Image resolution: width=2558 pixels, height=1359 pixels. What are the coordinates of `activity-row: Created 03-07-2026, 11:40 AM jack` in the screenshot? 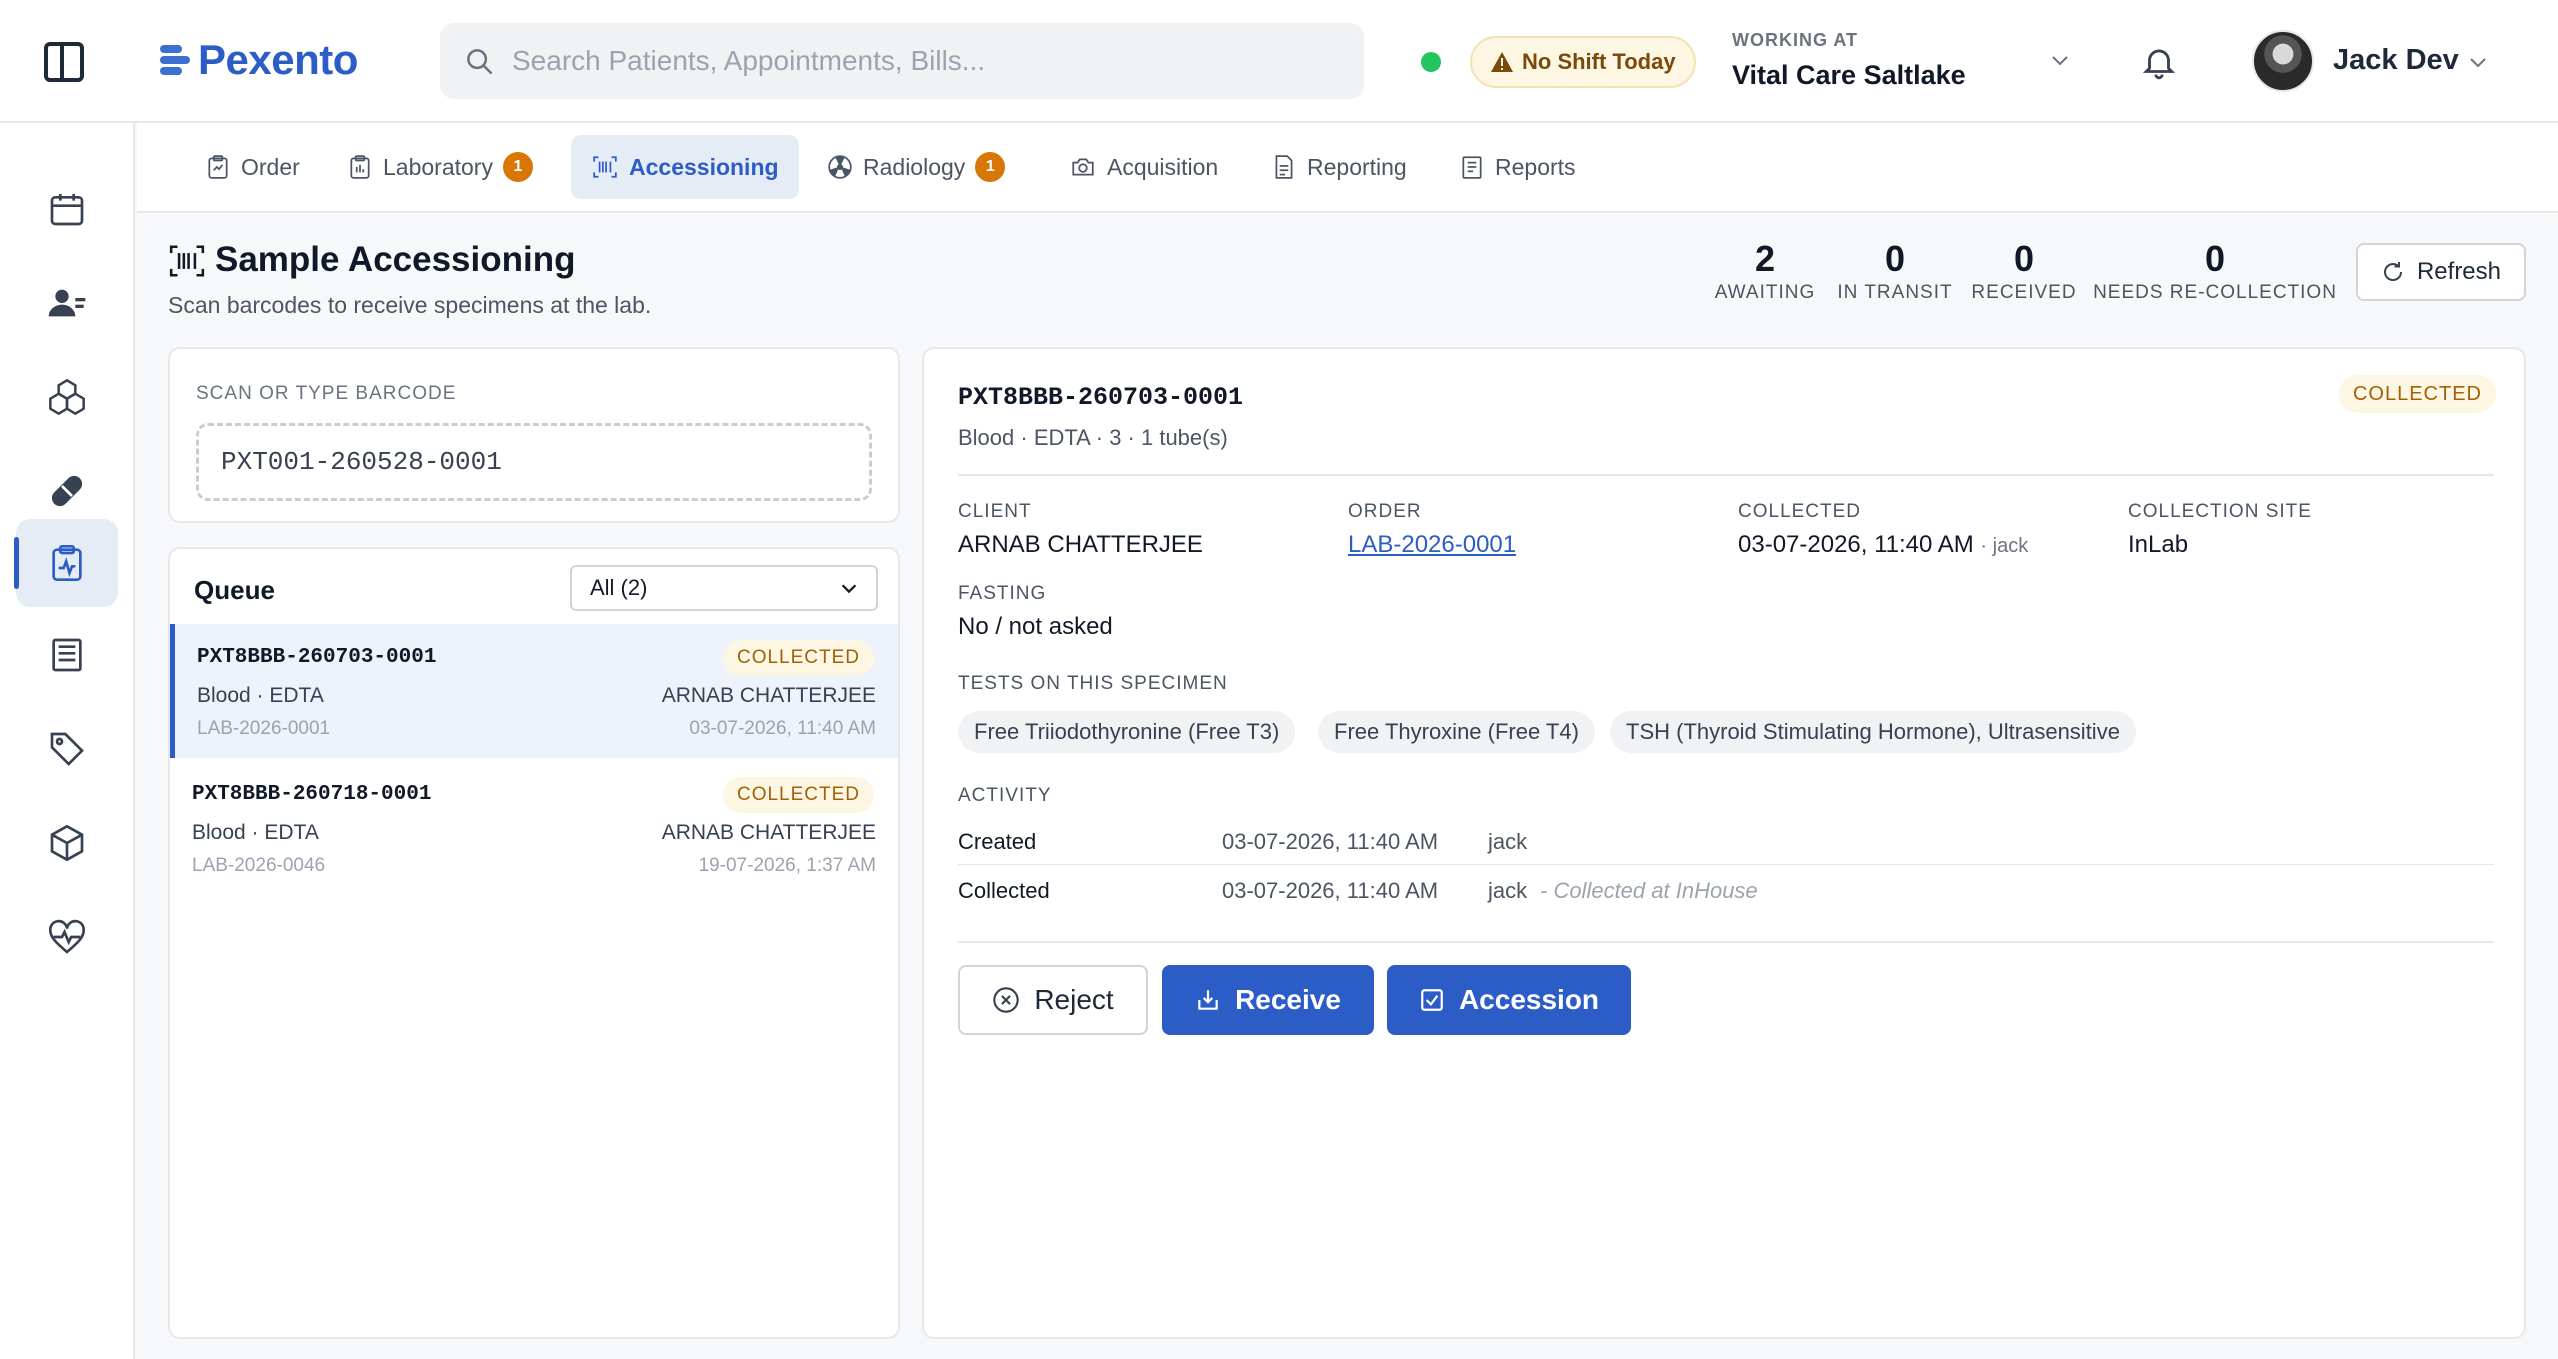 It's located at (1726, 841).